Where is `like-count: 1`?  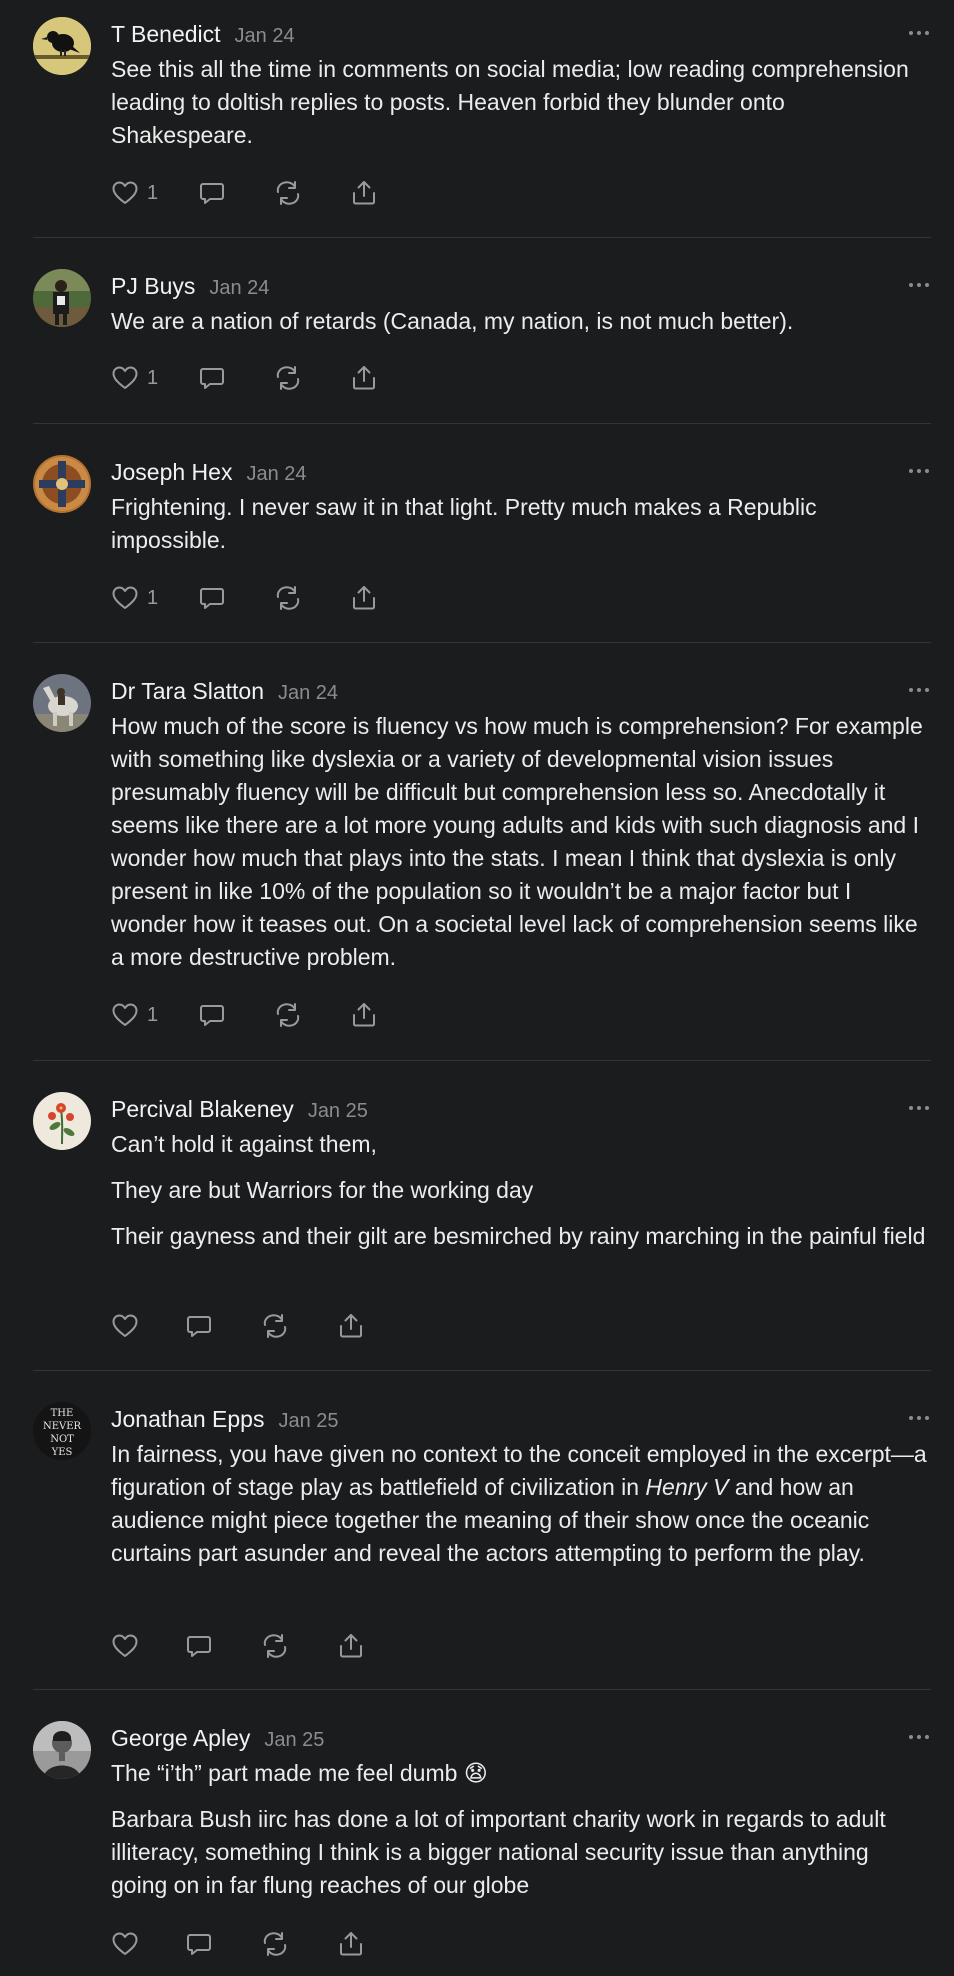 like-count: 1 is located at coordinates (153, 377).